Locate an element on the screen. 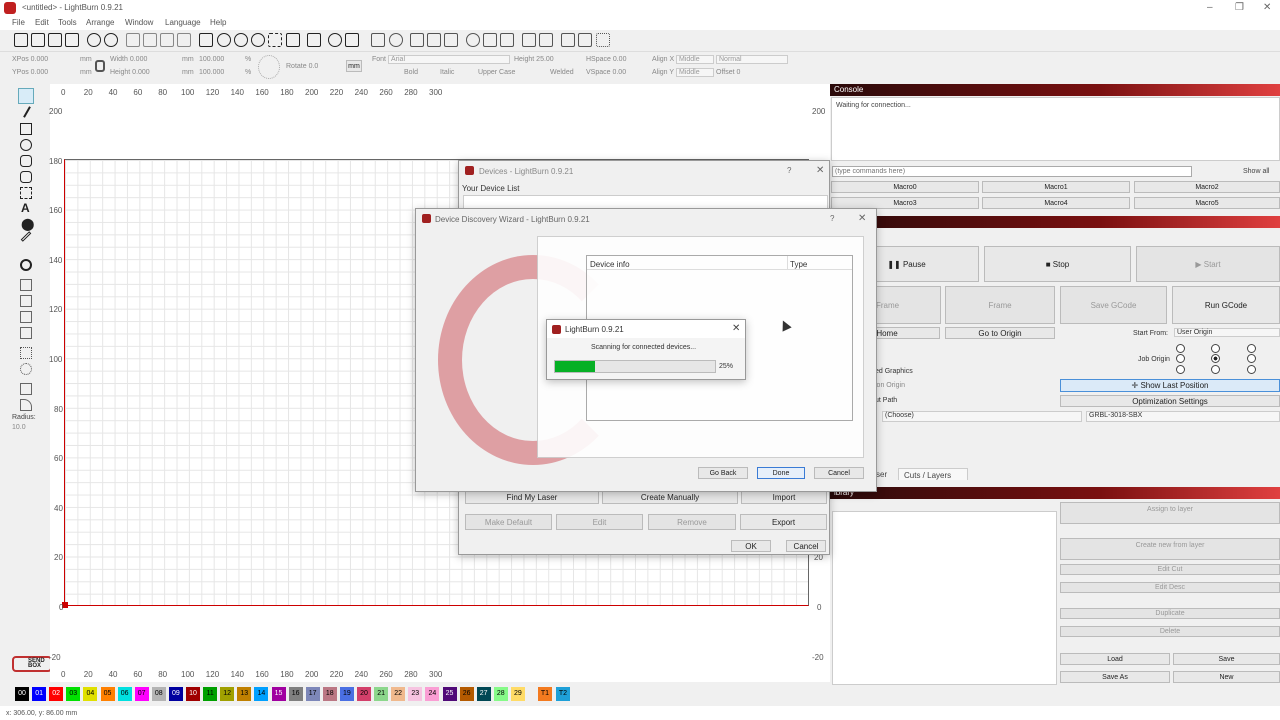  progress-close-icon: ✕ is located at coordinates (736, 328).